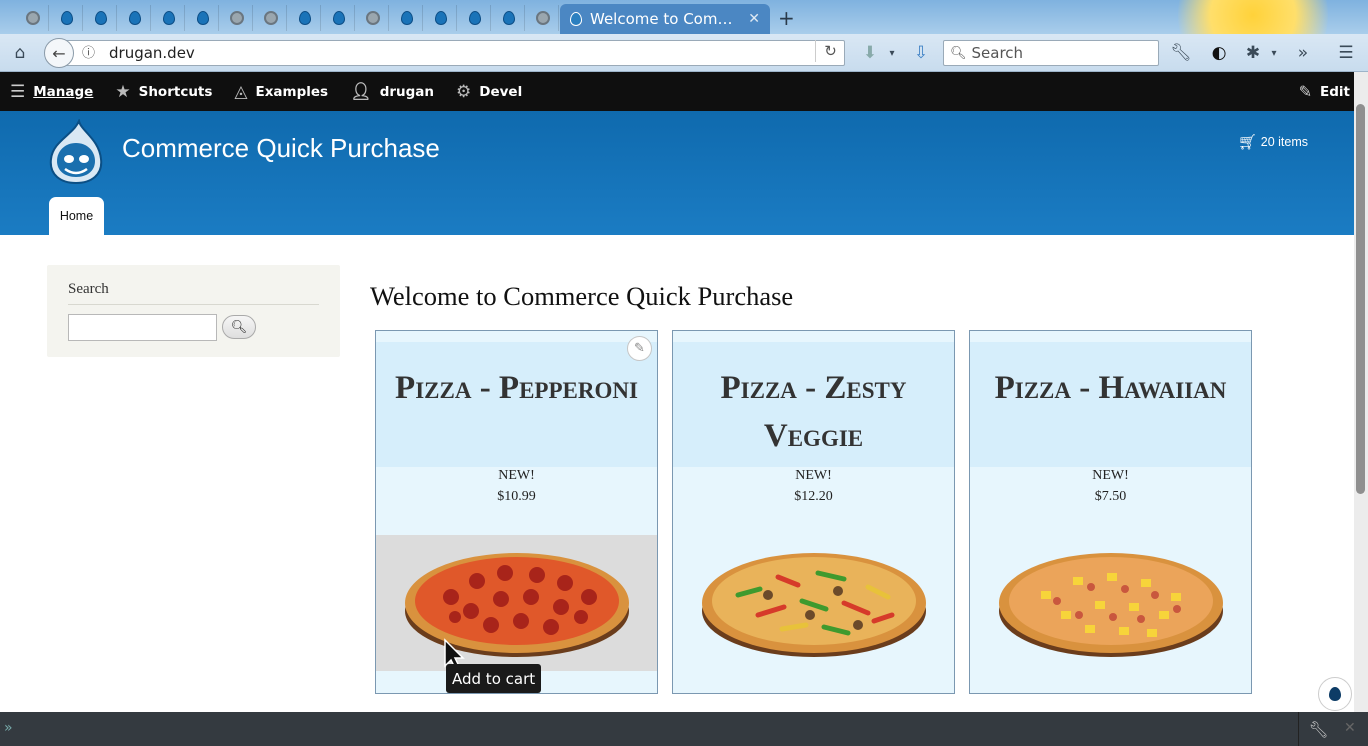 The height and width of the screenshot is (746, 1368). I want to click on pizza-veggie-image, so click(813, 605).